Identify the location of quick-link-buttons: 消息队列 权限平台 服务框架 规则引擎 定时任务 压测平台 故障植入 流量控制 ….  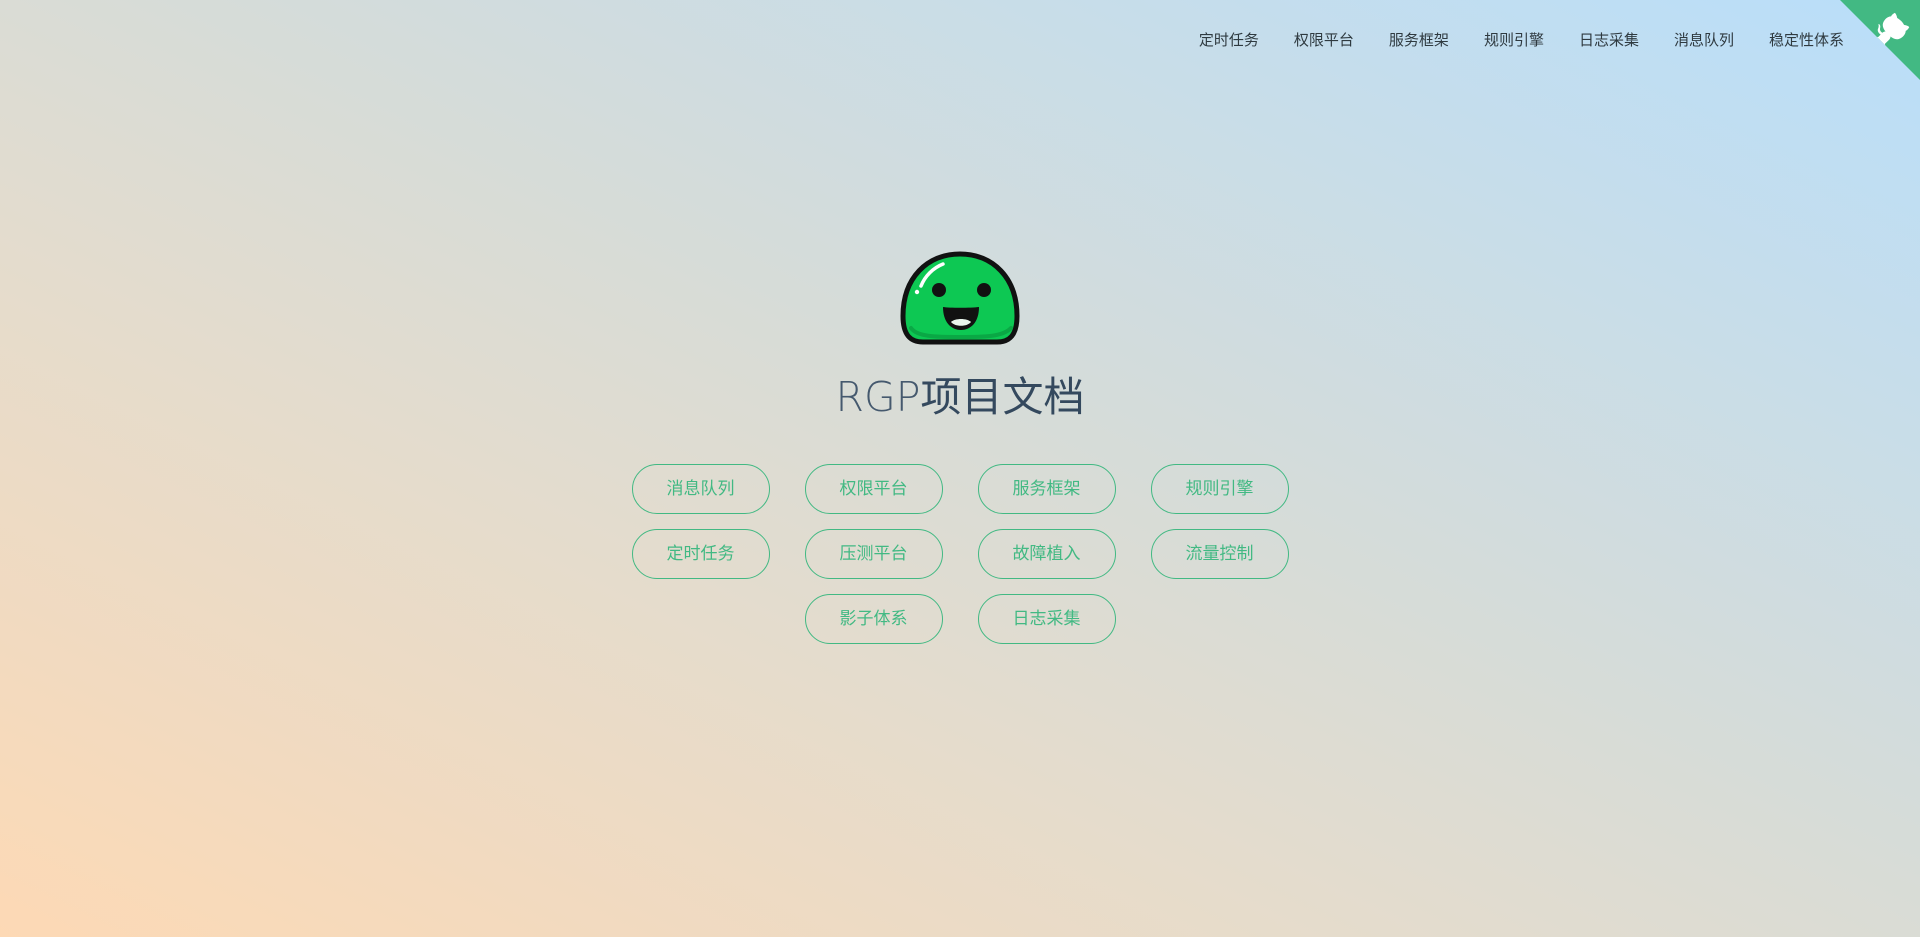
(960, 554).